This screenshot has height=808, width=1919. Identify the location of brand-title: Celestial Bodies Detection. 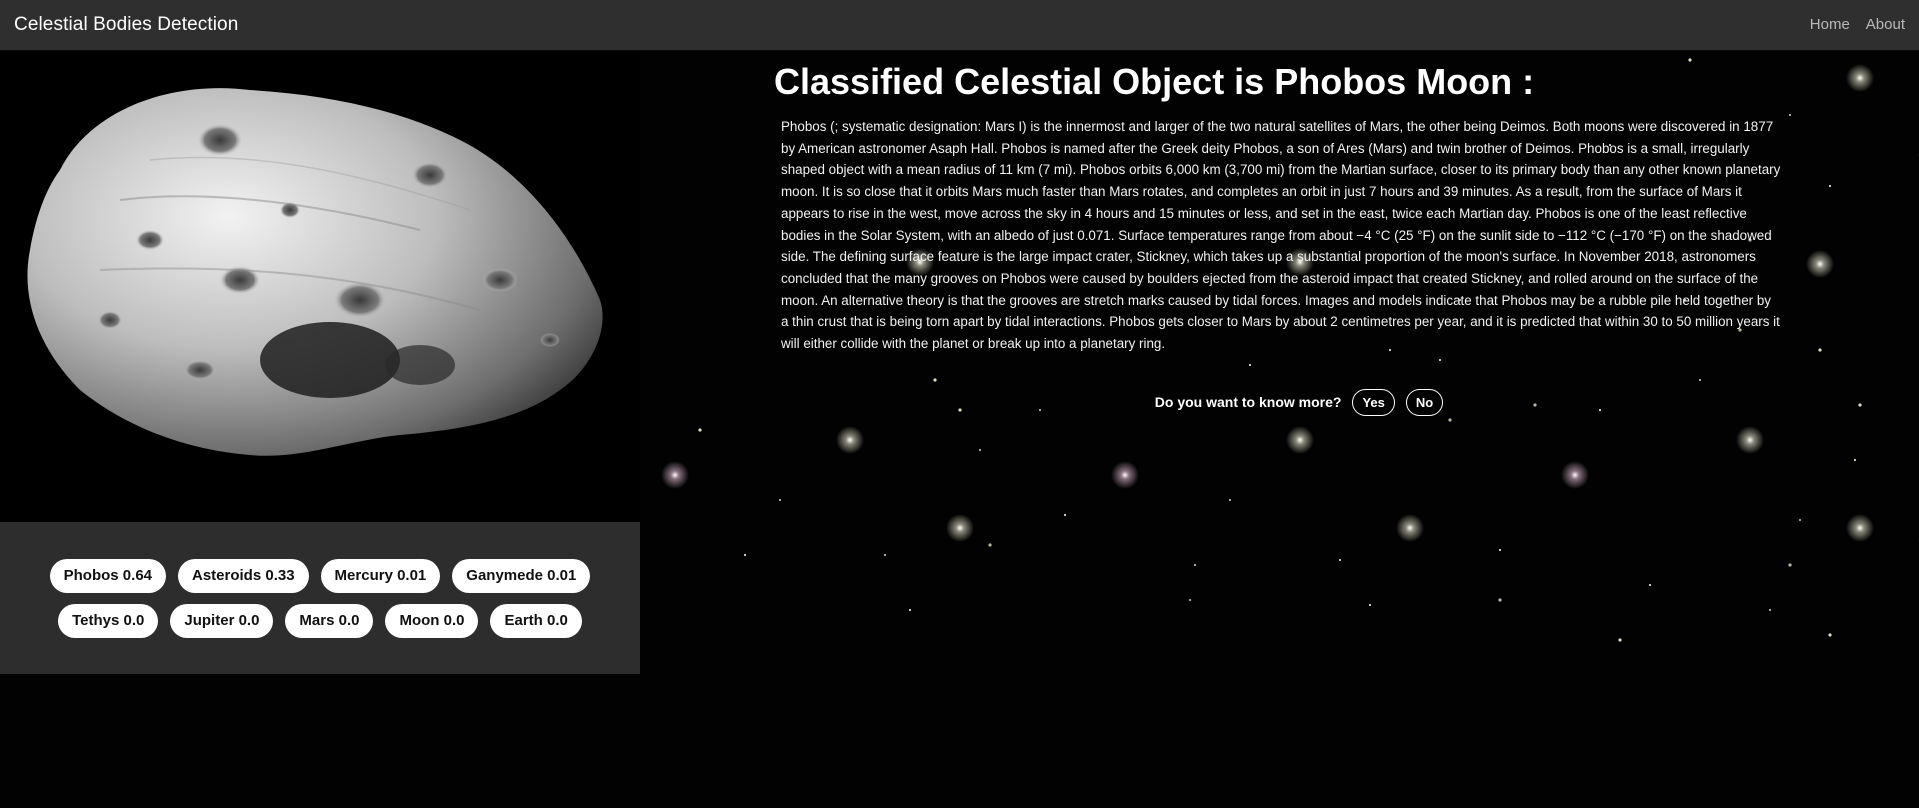
(126, 25).